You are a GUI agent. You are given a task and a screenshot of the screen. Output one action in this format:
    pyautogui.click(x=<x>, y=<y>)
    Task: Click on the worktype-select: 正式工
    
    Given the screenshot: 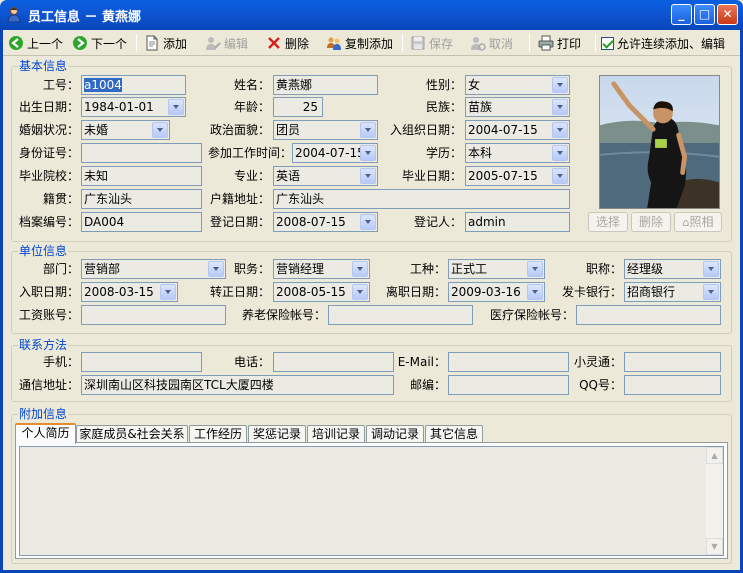 What is the action you would take?
    pyautogui.click(x=496, y=269)
    